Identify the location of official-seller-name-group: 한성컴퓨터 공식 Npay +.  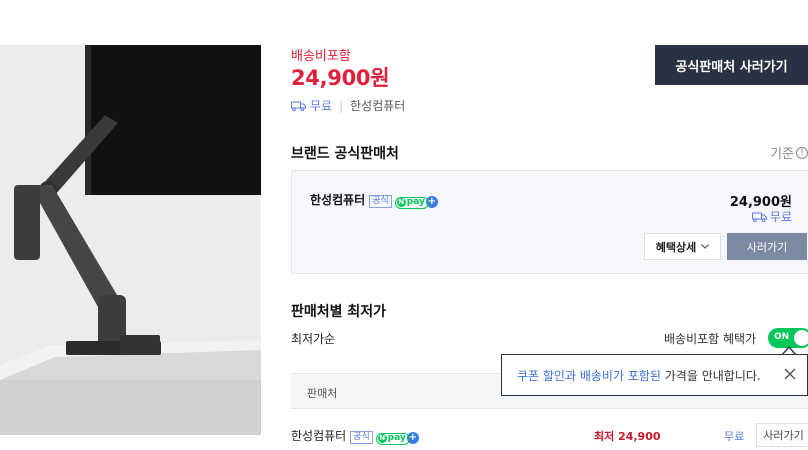
(374, 200).